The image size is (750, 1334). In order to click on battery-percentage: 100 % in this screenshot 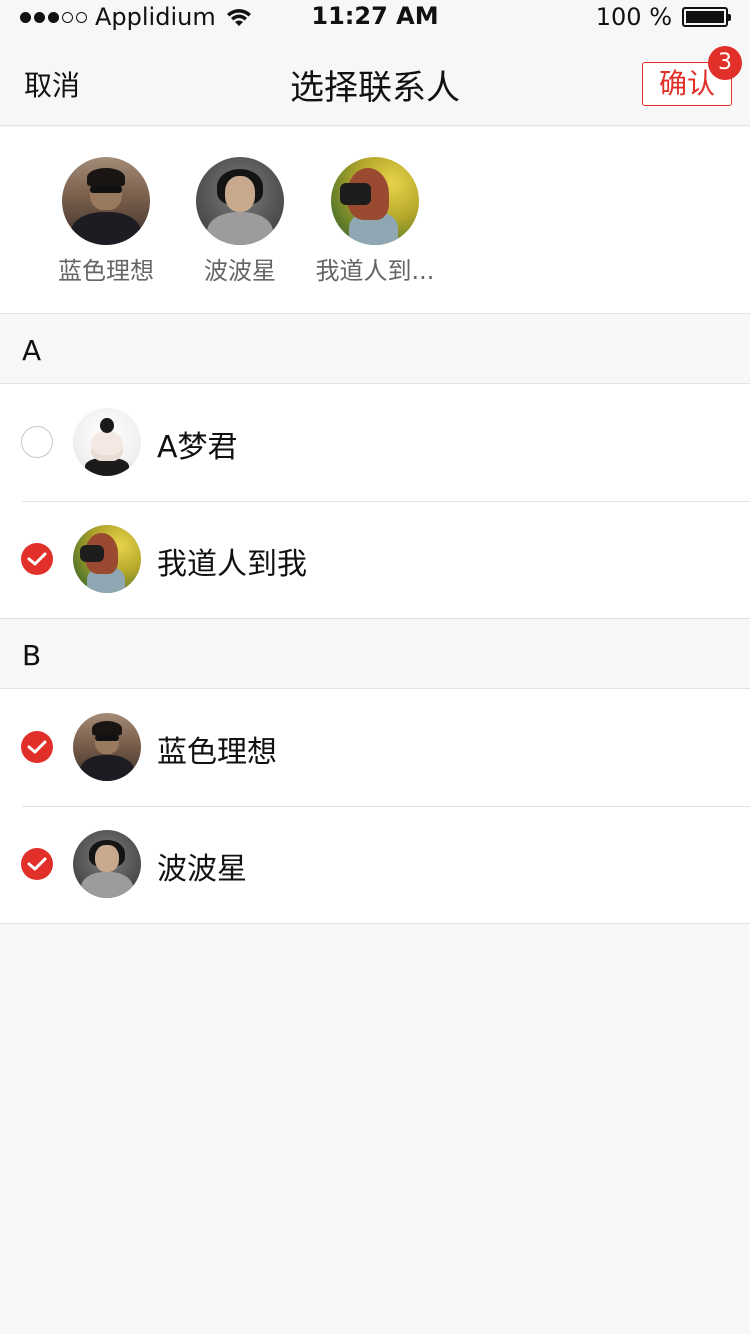, I will do `click(633, 17)`.